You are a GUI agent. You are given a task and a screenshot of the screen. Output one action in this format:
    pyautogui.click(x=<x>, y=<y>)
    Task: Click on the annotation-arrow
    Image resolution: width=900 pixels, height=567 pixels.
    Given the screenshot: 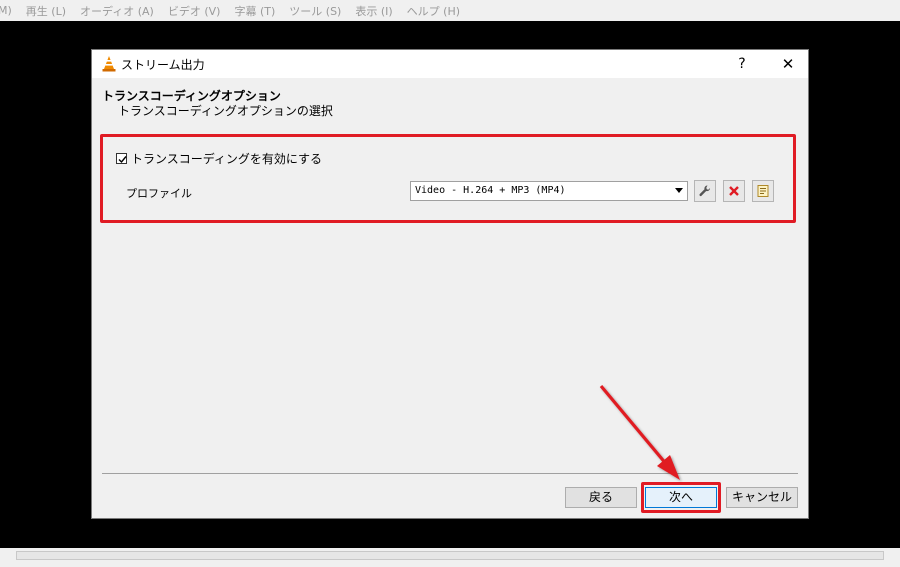 What is the action you would take?
    pyautogui.click(x=639, y=432)
    